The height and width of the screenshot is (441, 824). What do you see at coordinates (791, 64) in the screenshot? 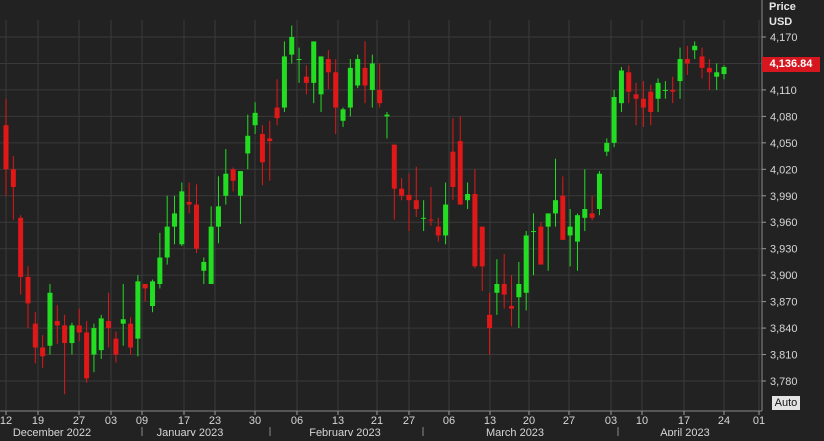
I see `last-price-tag: 4,136.84` at bounding box center [791, 64].